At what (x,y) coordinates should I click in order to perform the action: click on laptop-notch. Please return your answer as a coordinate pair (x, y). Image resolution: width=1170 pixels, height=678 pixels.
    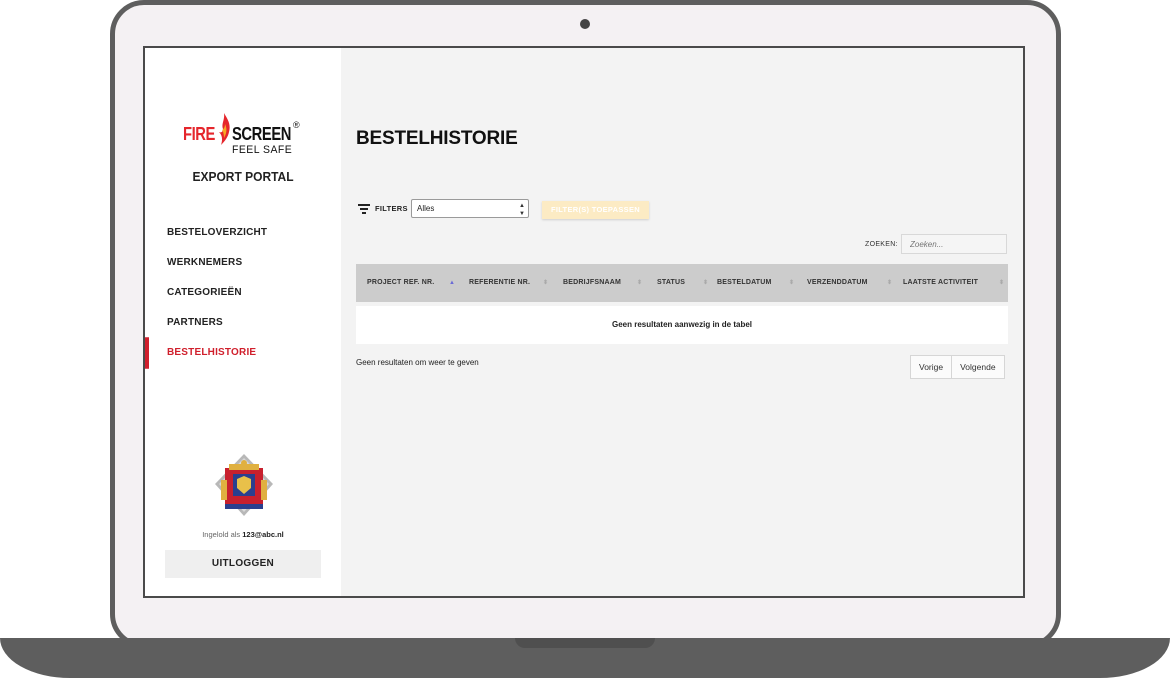
    Looking at the image, I should click on (585, 643).